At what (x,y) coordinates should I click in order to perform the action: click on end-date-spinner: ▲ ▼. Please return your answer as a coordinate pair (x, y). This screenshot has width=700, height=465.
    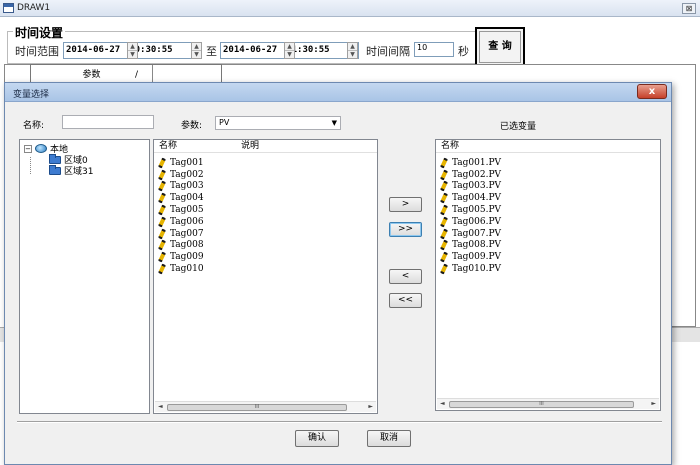
    Looking at the image, I should click on (289, 50).